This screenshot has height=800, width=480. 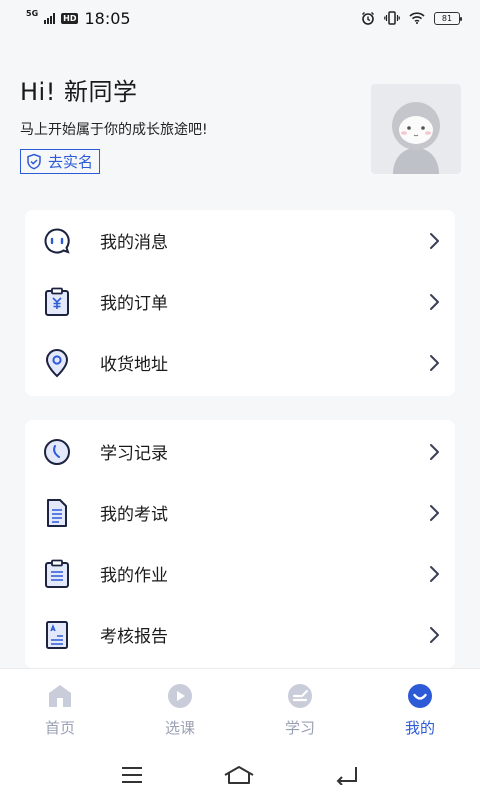 I want to click on tab-mine: 我的, so click(x=420, y=709).